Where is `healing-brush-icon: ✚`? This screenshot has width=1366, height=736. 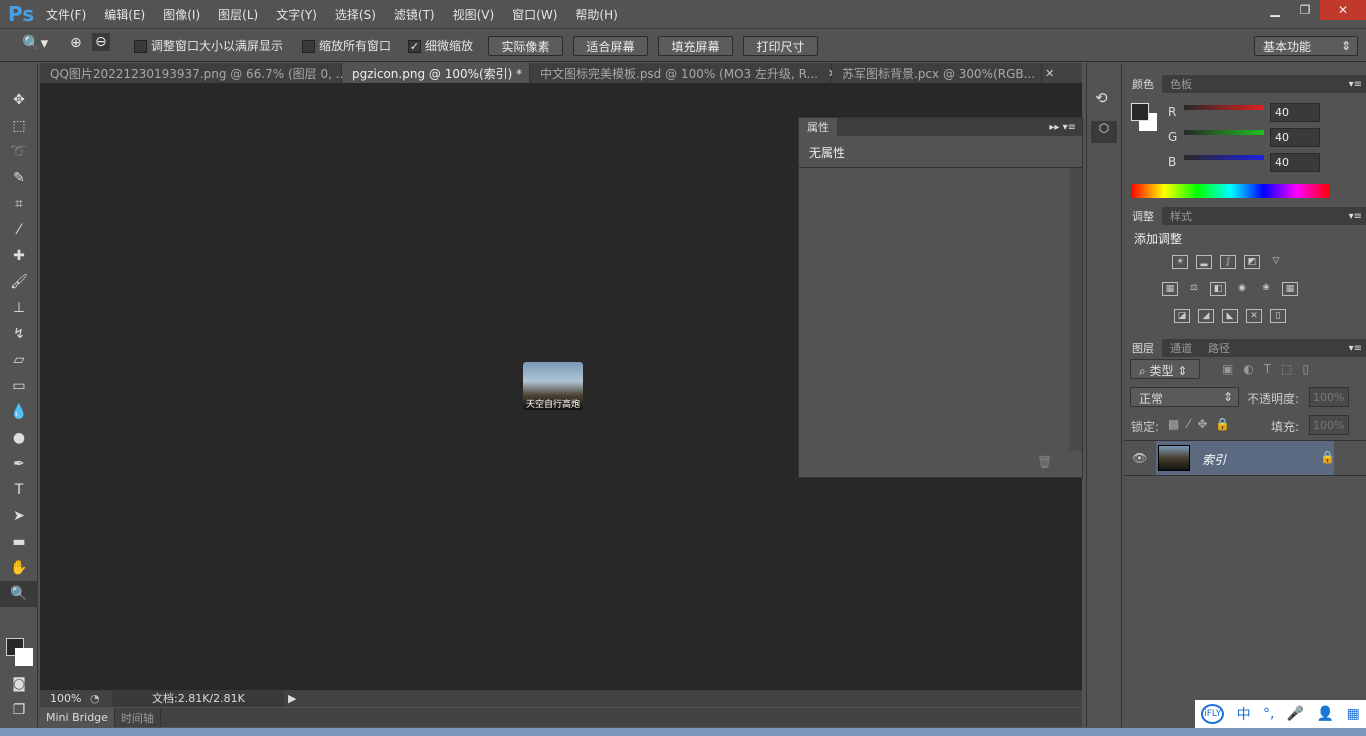 healing-brush-icon: ✚ is located at coordinates (19, 256).